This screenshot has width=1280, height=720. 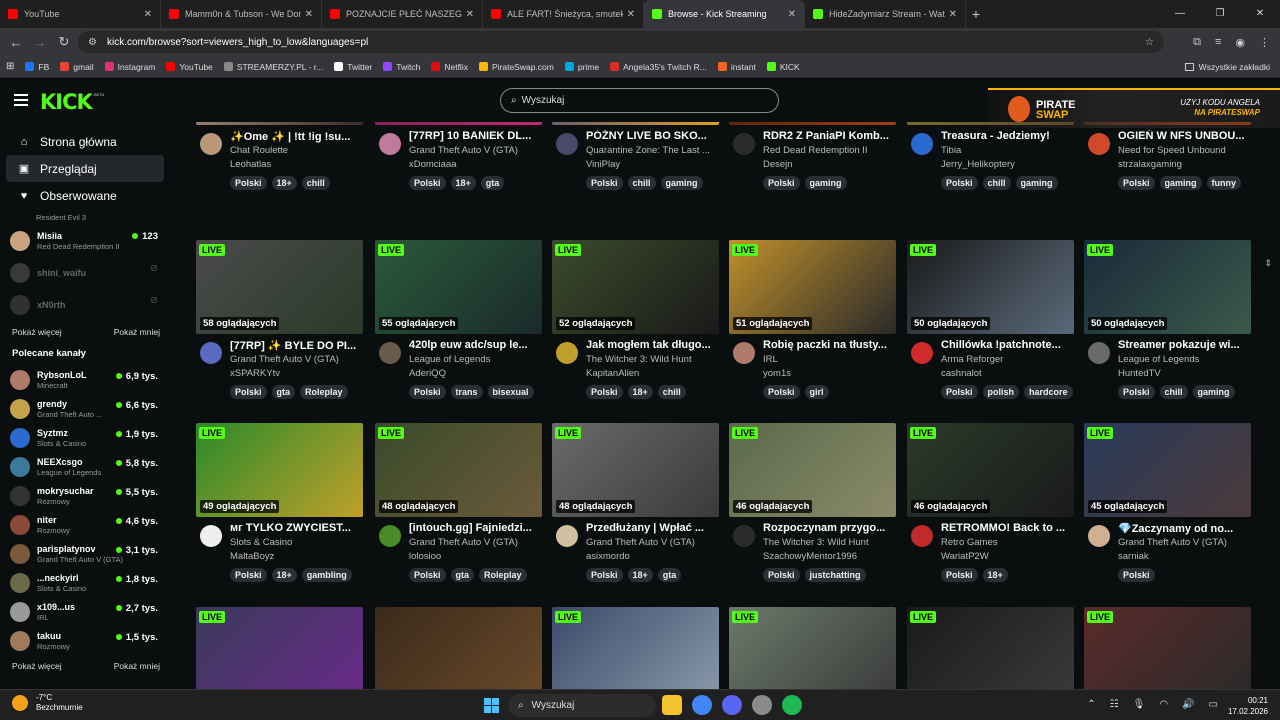 I want to click on streamer-name: xSPARKYtv, so click(x=255, y=373).